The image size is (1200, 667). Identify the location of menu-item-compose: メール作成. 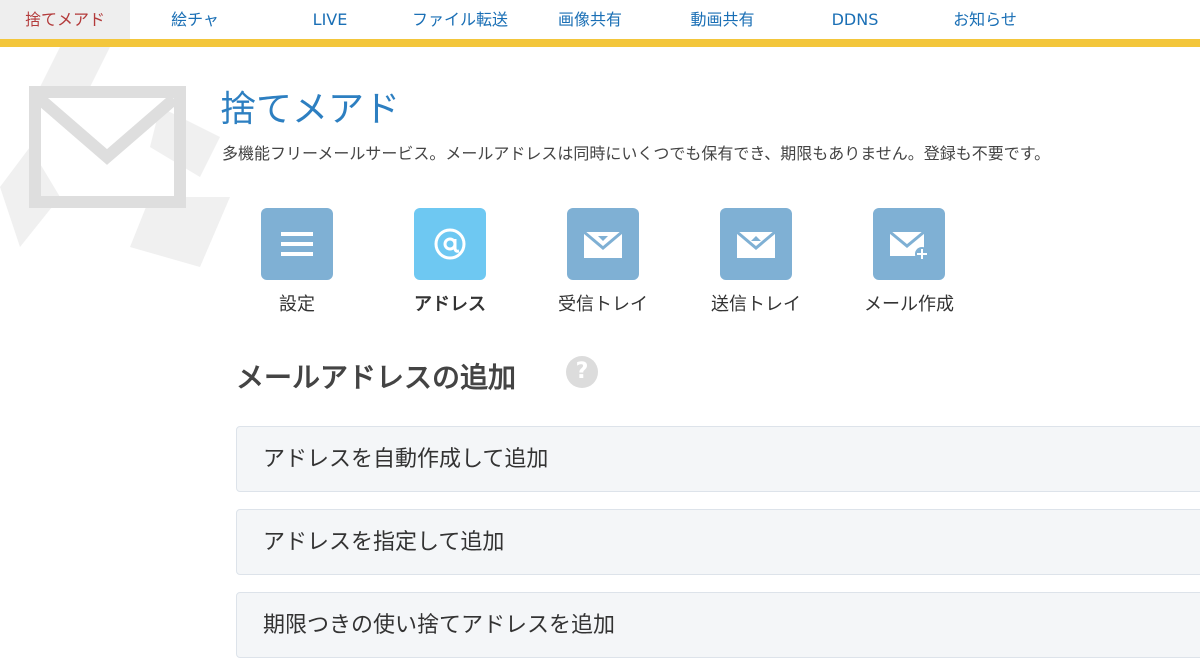
(909, 262).